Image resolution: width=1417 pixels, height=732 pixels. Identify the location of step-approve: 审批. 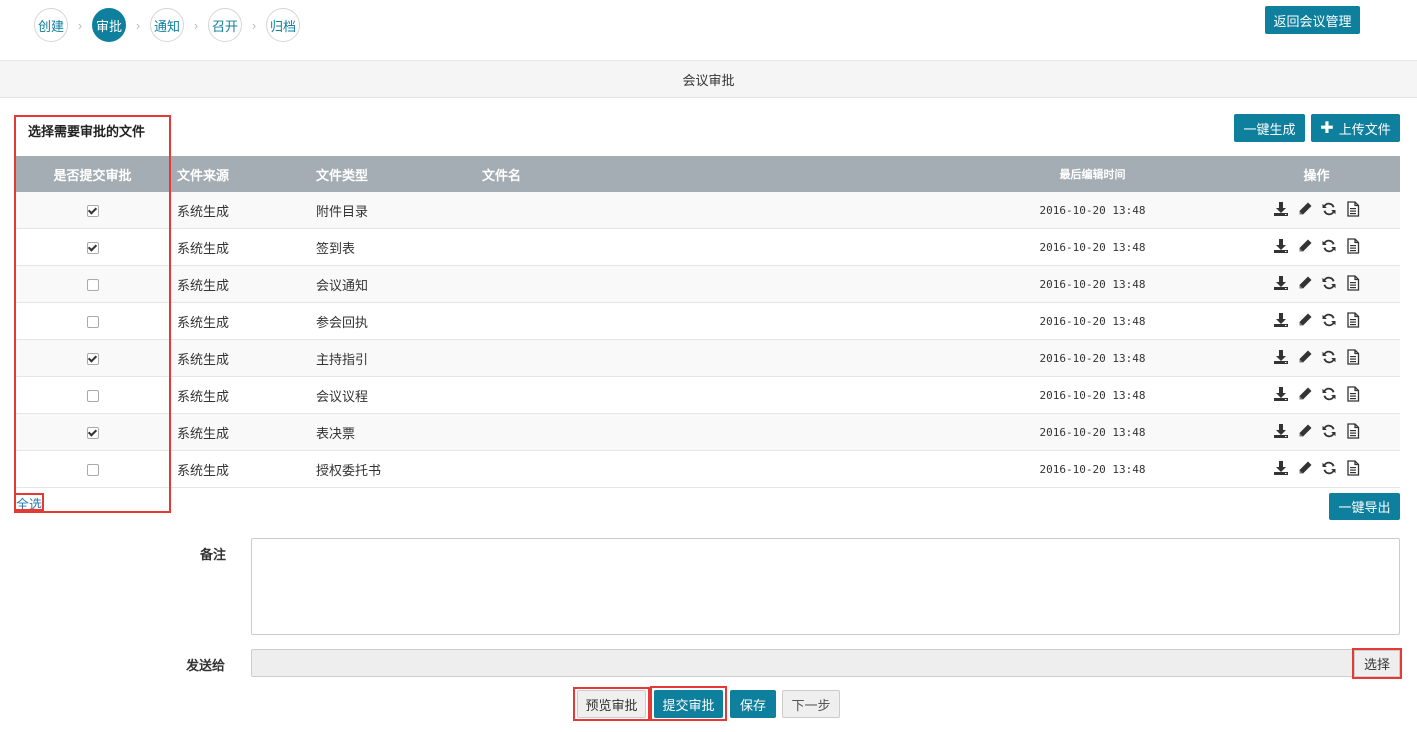
(109, 25).